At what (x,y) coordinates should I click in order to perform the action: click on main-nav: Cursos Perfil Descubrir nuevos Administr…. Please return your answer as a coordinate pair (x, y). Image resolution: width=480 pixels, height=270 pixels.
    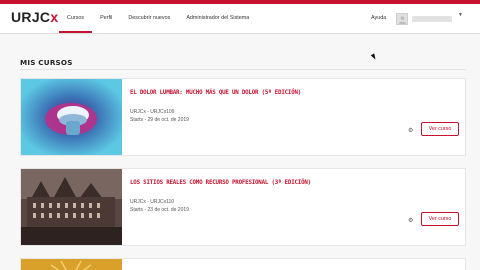
    Looking at the image, I should click on (158, 18).